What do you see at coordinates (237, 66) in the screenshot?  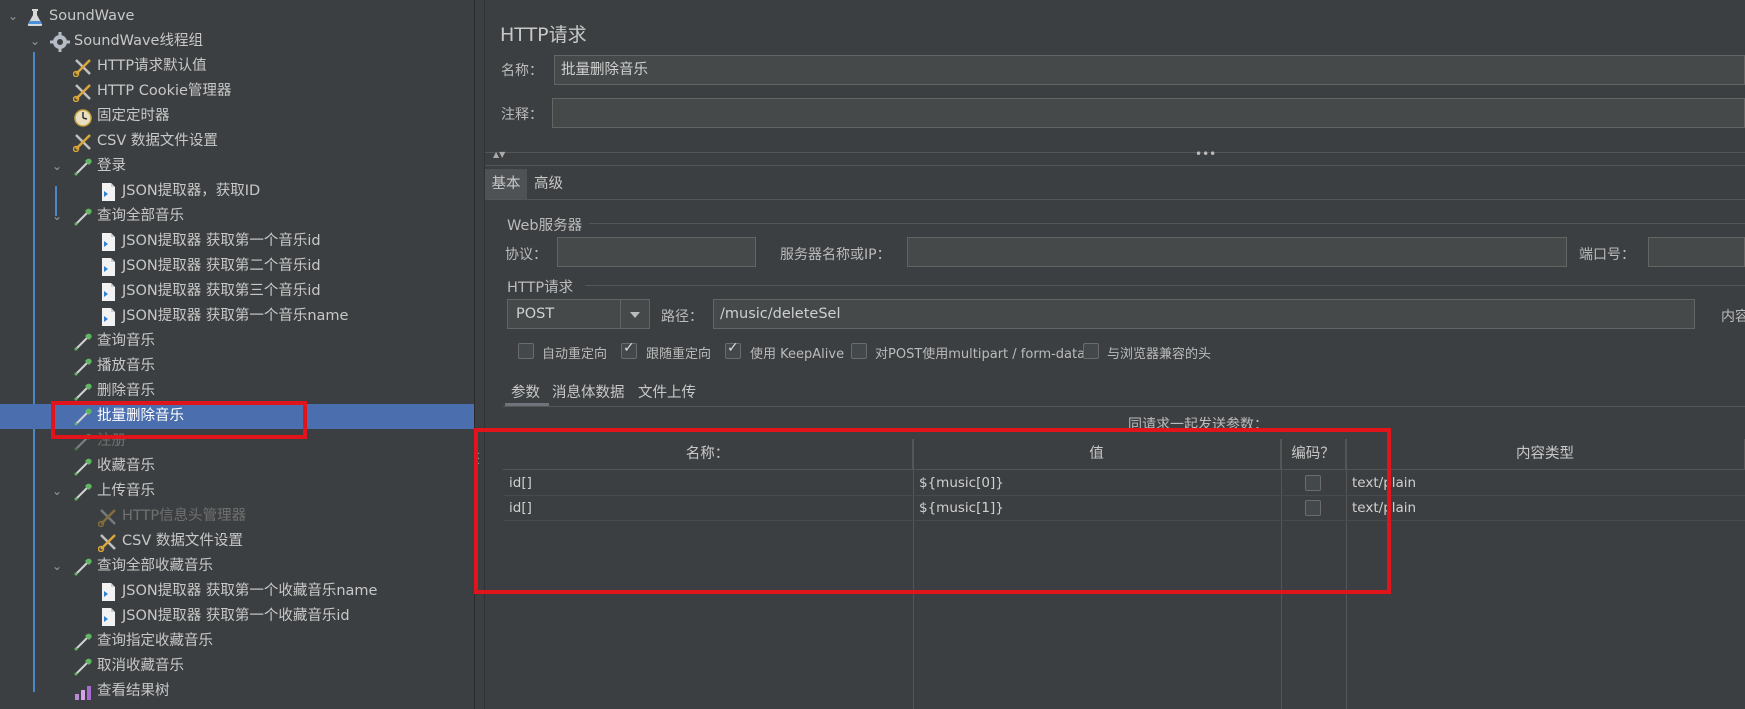 I see `tree-node: HTTP请求默认值` at bounding box center [237, 66].